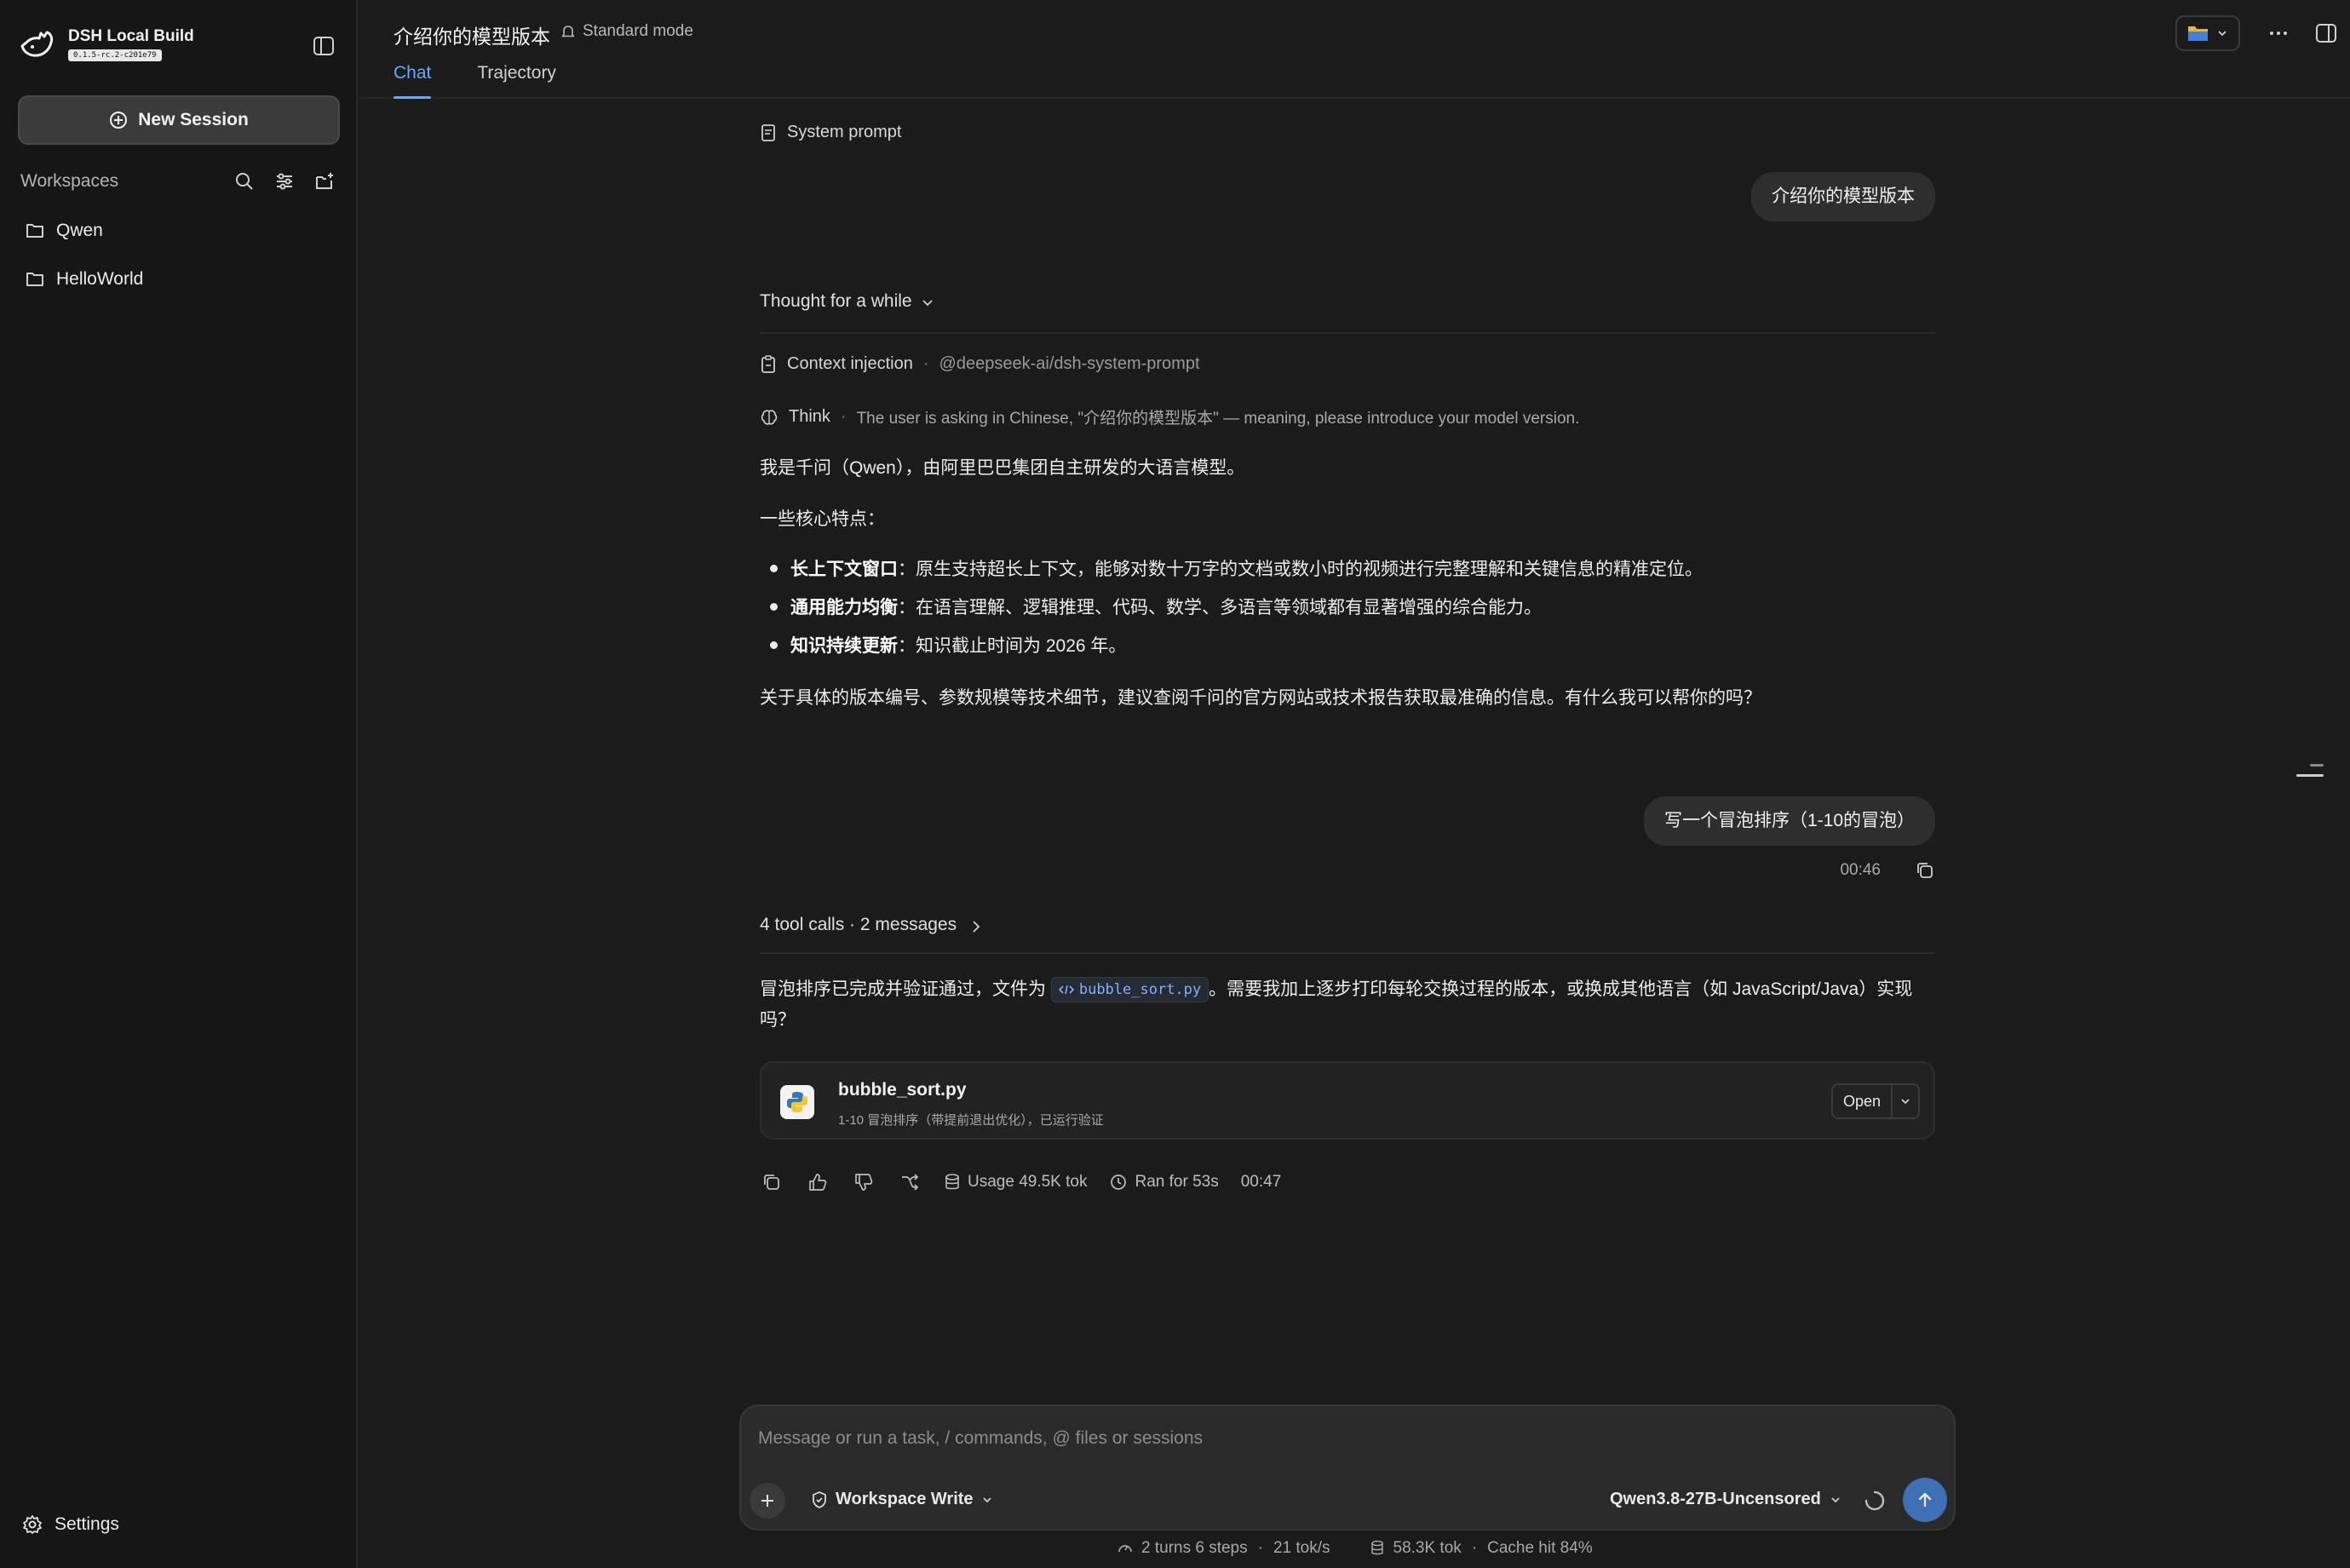 The height and width of the screenshot is (1568, 2350). Describe the element at coordinates (1194, 1548) in the screenshot. I see `turns-stat: 2 turns 6 steps` at that location.